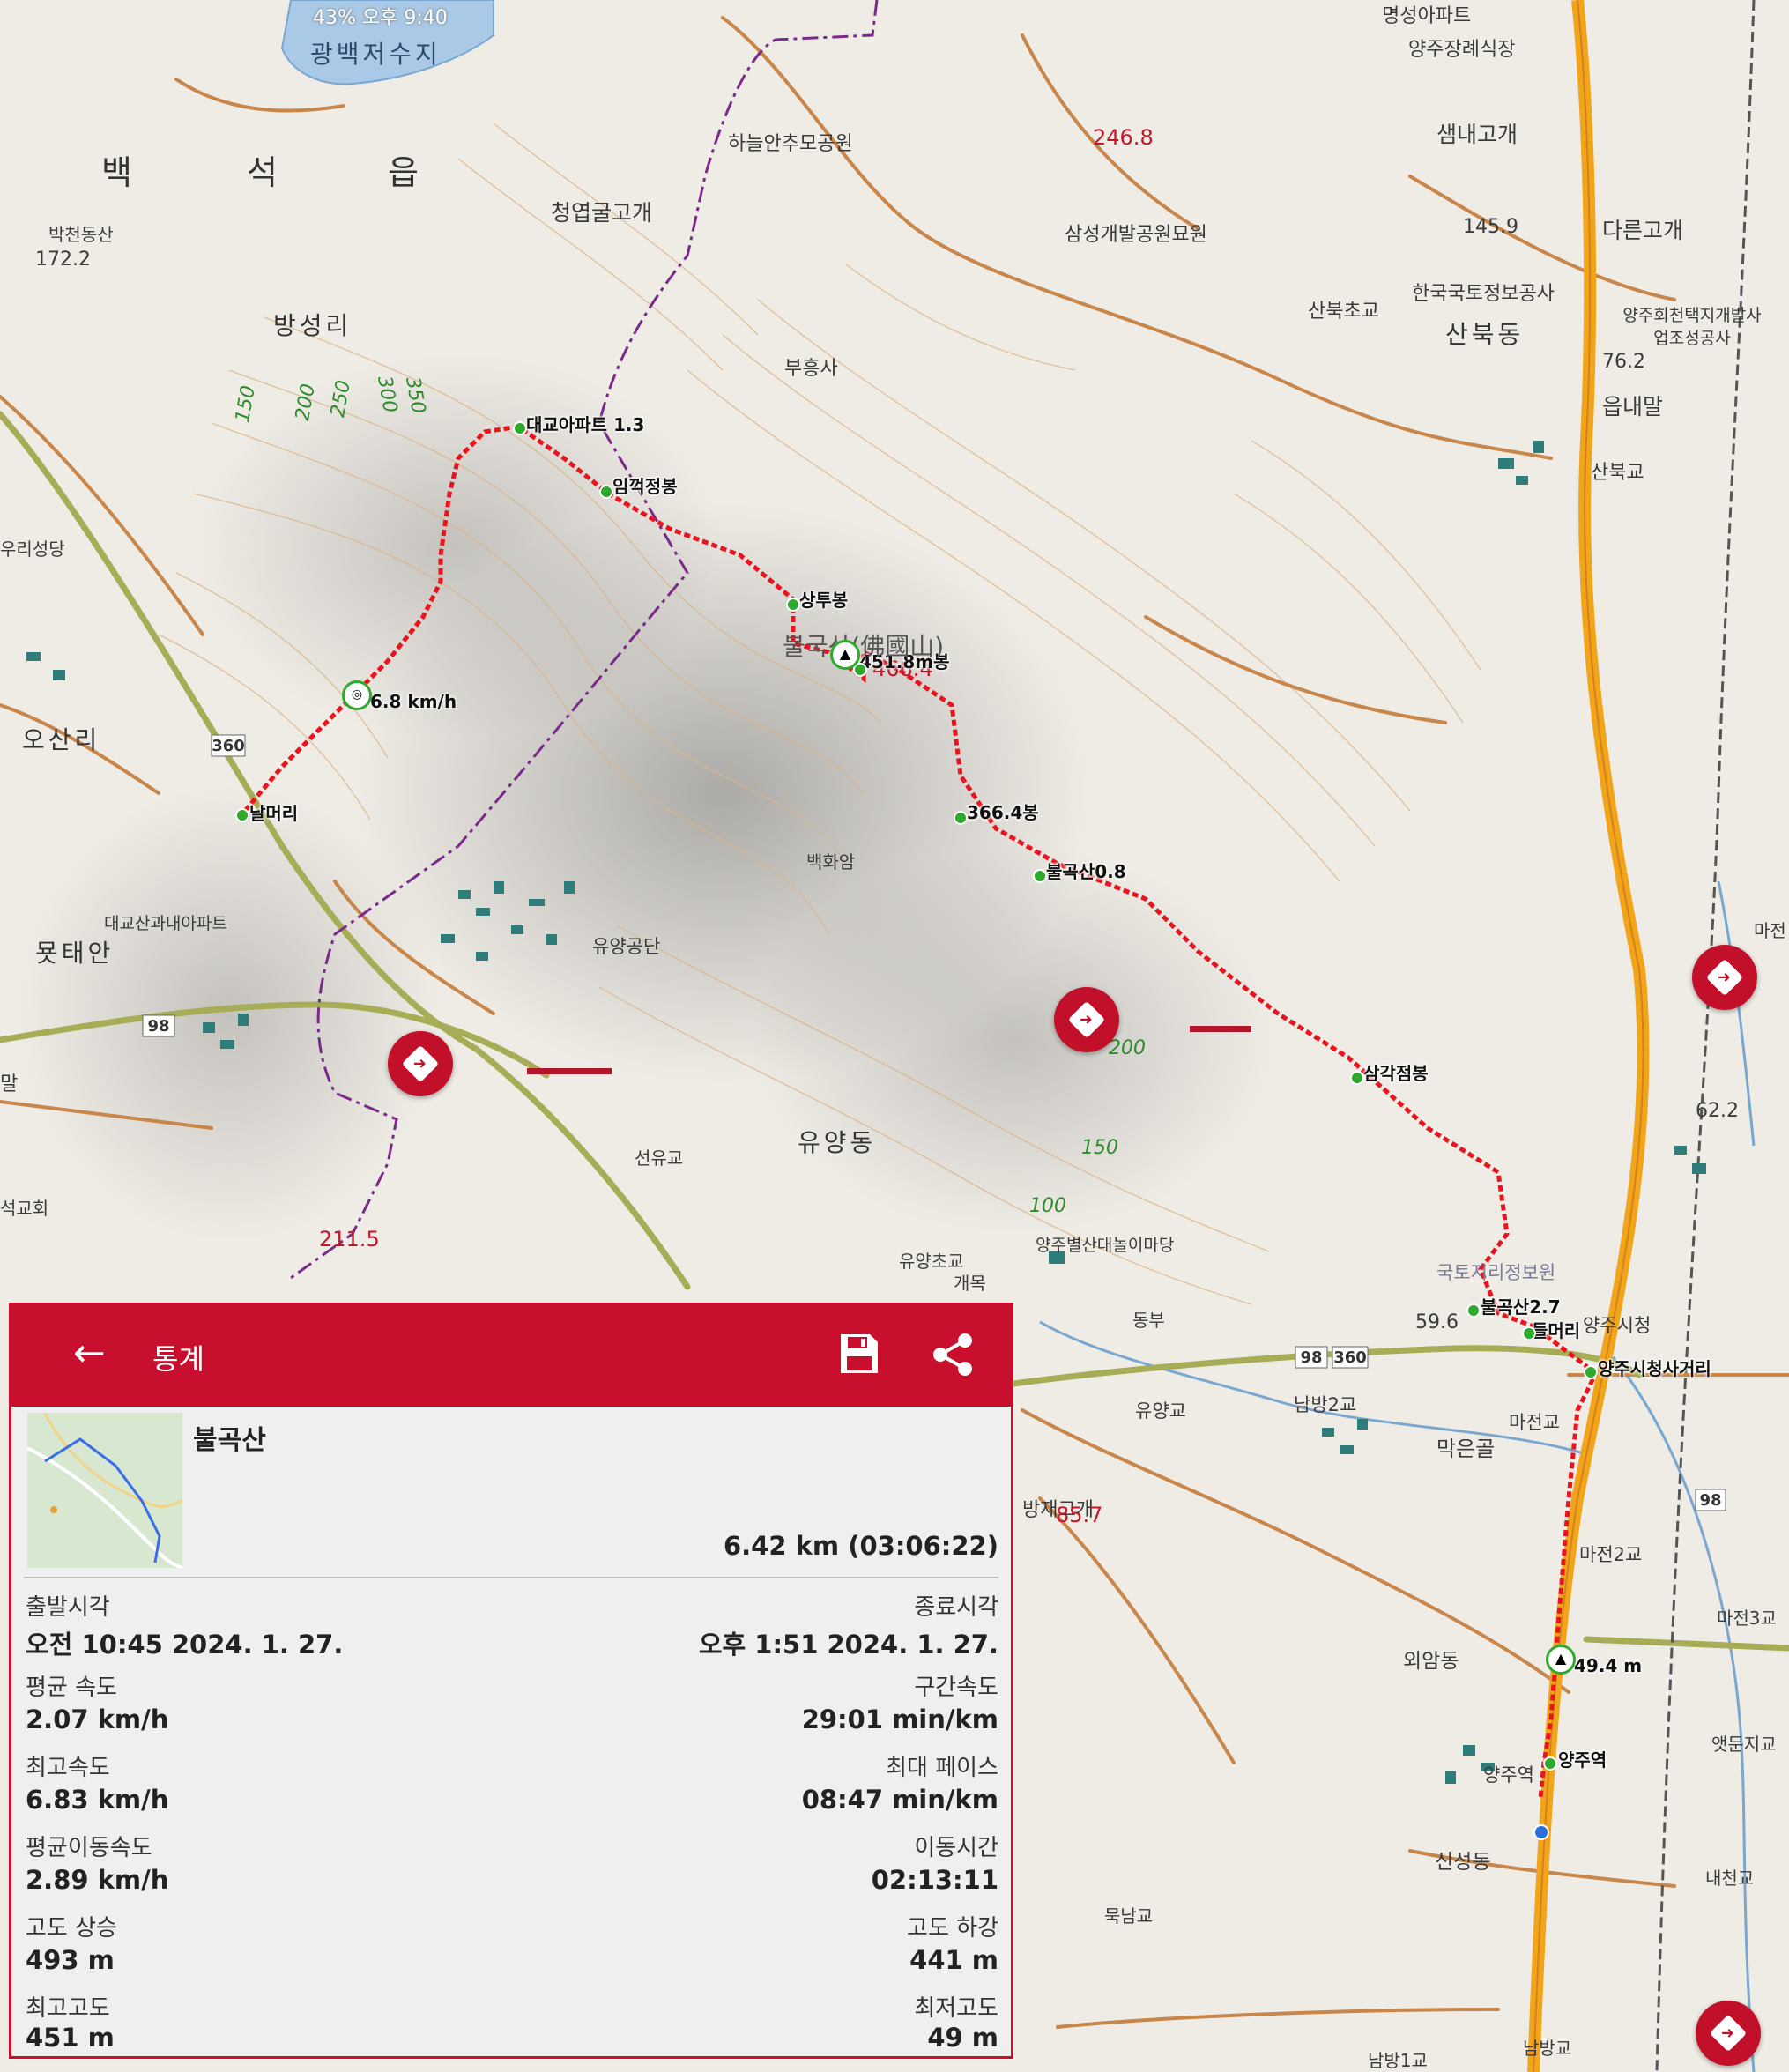 The width and height of the screenshot is (1789, 2072). Describe the element at coordinates (1079, 1515) in the screenshot. I see `elevation-label: 85.7` at that location.